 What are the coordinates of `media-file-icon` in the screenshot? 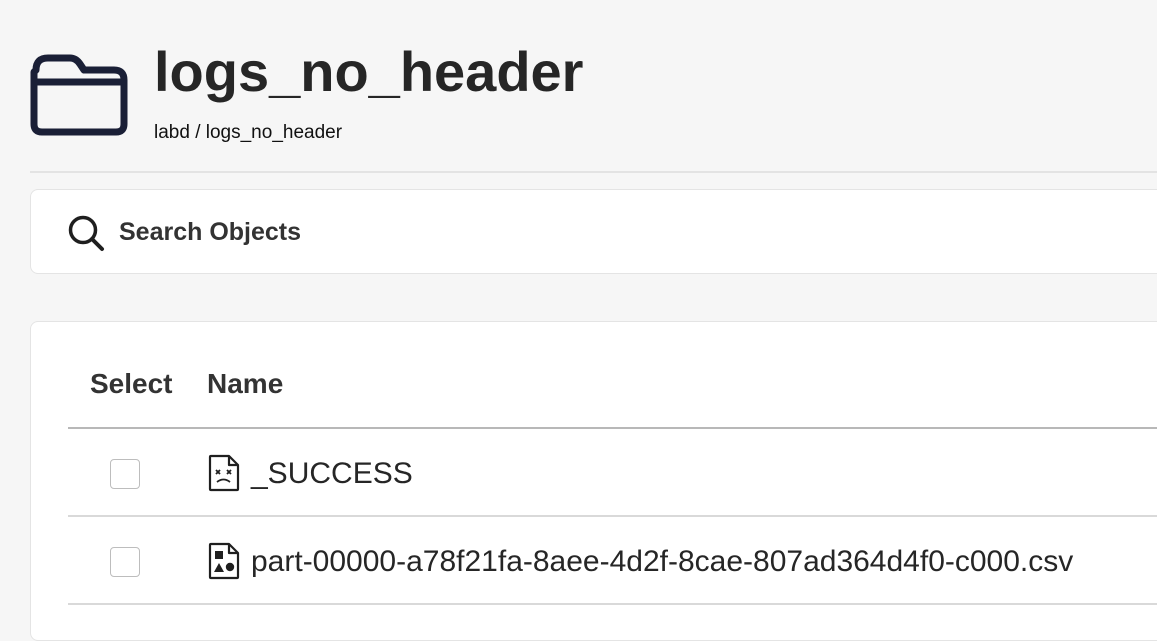 It's located at (224, 561).